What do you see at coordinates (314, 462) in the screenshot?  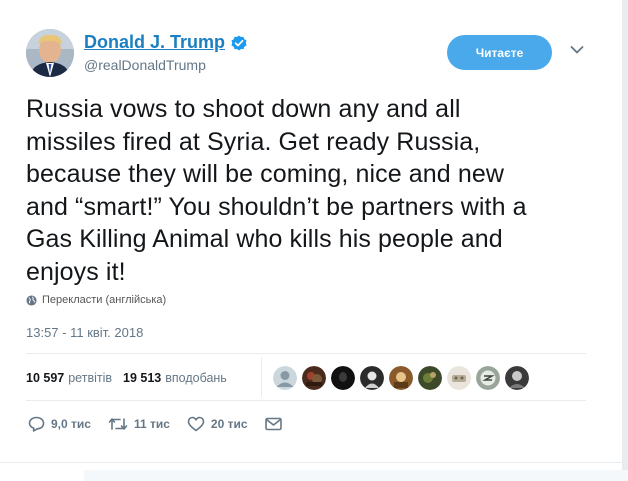 I see `page-edge-bottom` at bounding box center [314, 462].